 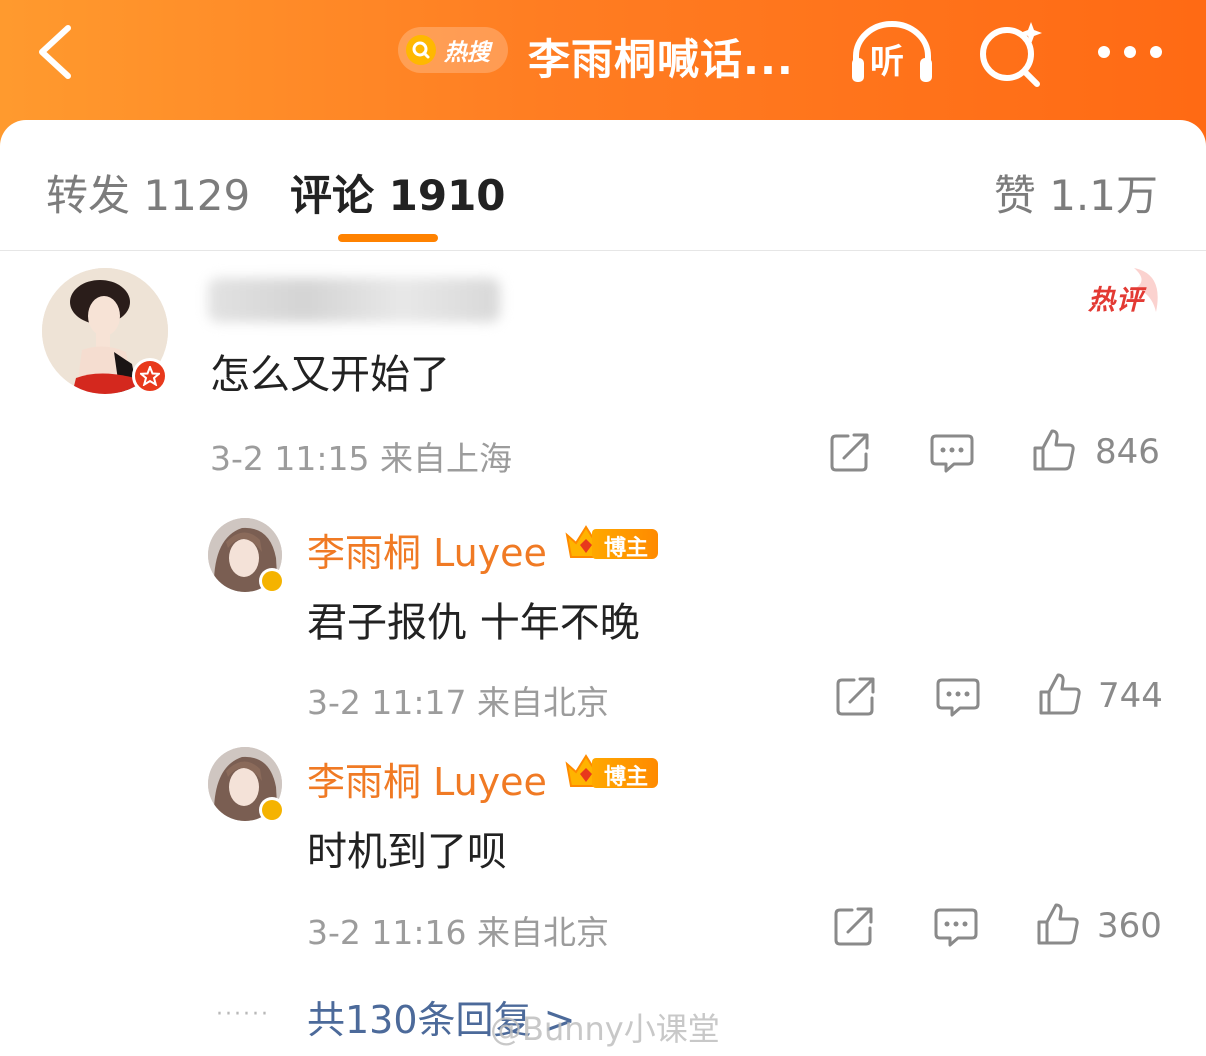 What do you see at coordinates (398, 192) in the screenshot?
I see `tab-comment: 评论 1910` at bounding box center [398, 192].